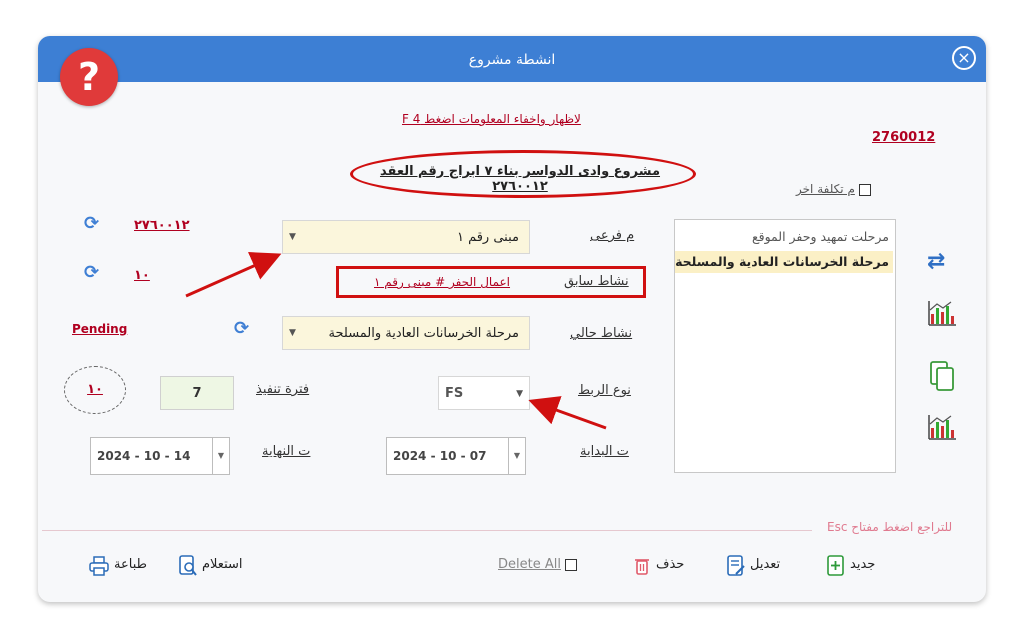 Image resolution: width=1024 pixels, height=639 pixels. I want to click on delete-button: حذف, so click(658, 566).